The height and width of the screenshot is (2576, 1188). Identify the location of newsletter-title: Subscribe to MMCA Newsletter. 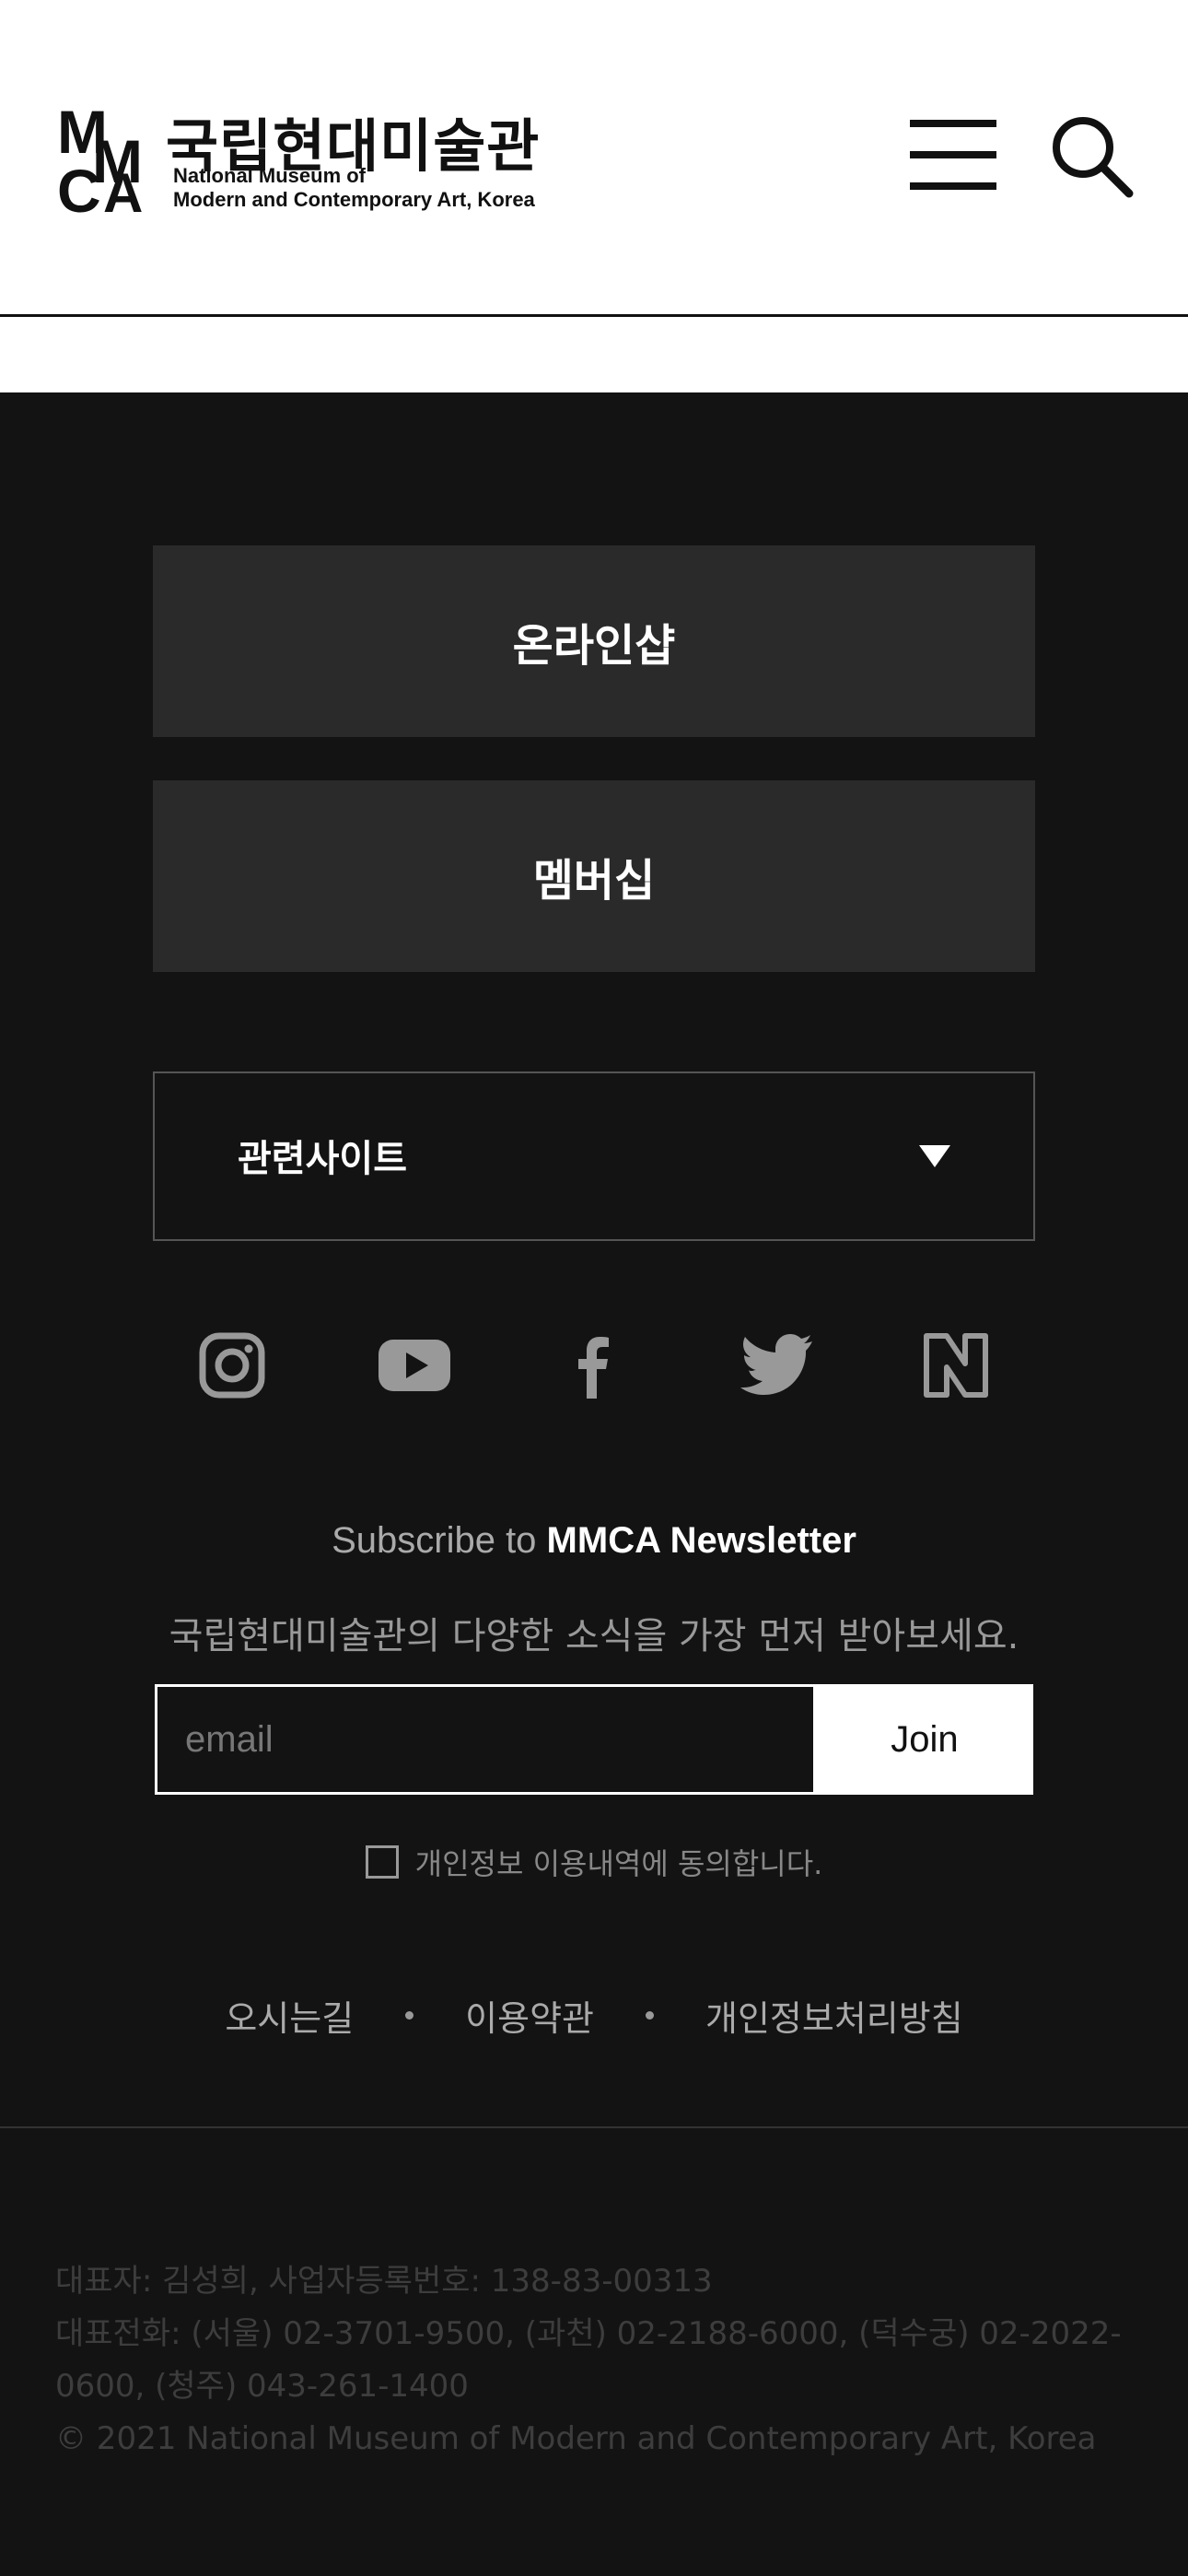
(594, 1541).